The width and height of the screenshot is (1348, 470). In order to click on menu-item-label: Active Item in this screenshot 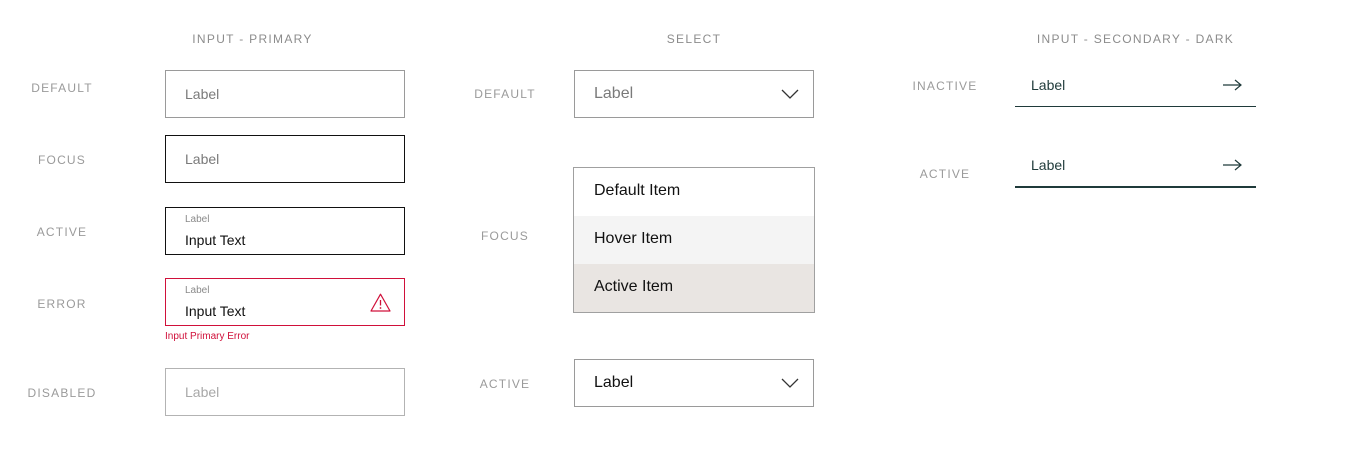, I will do `click(634, 286)`.